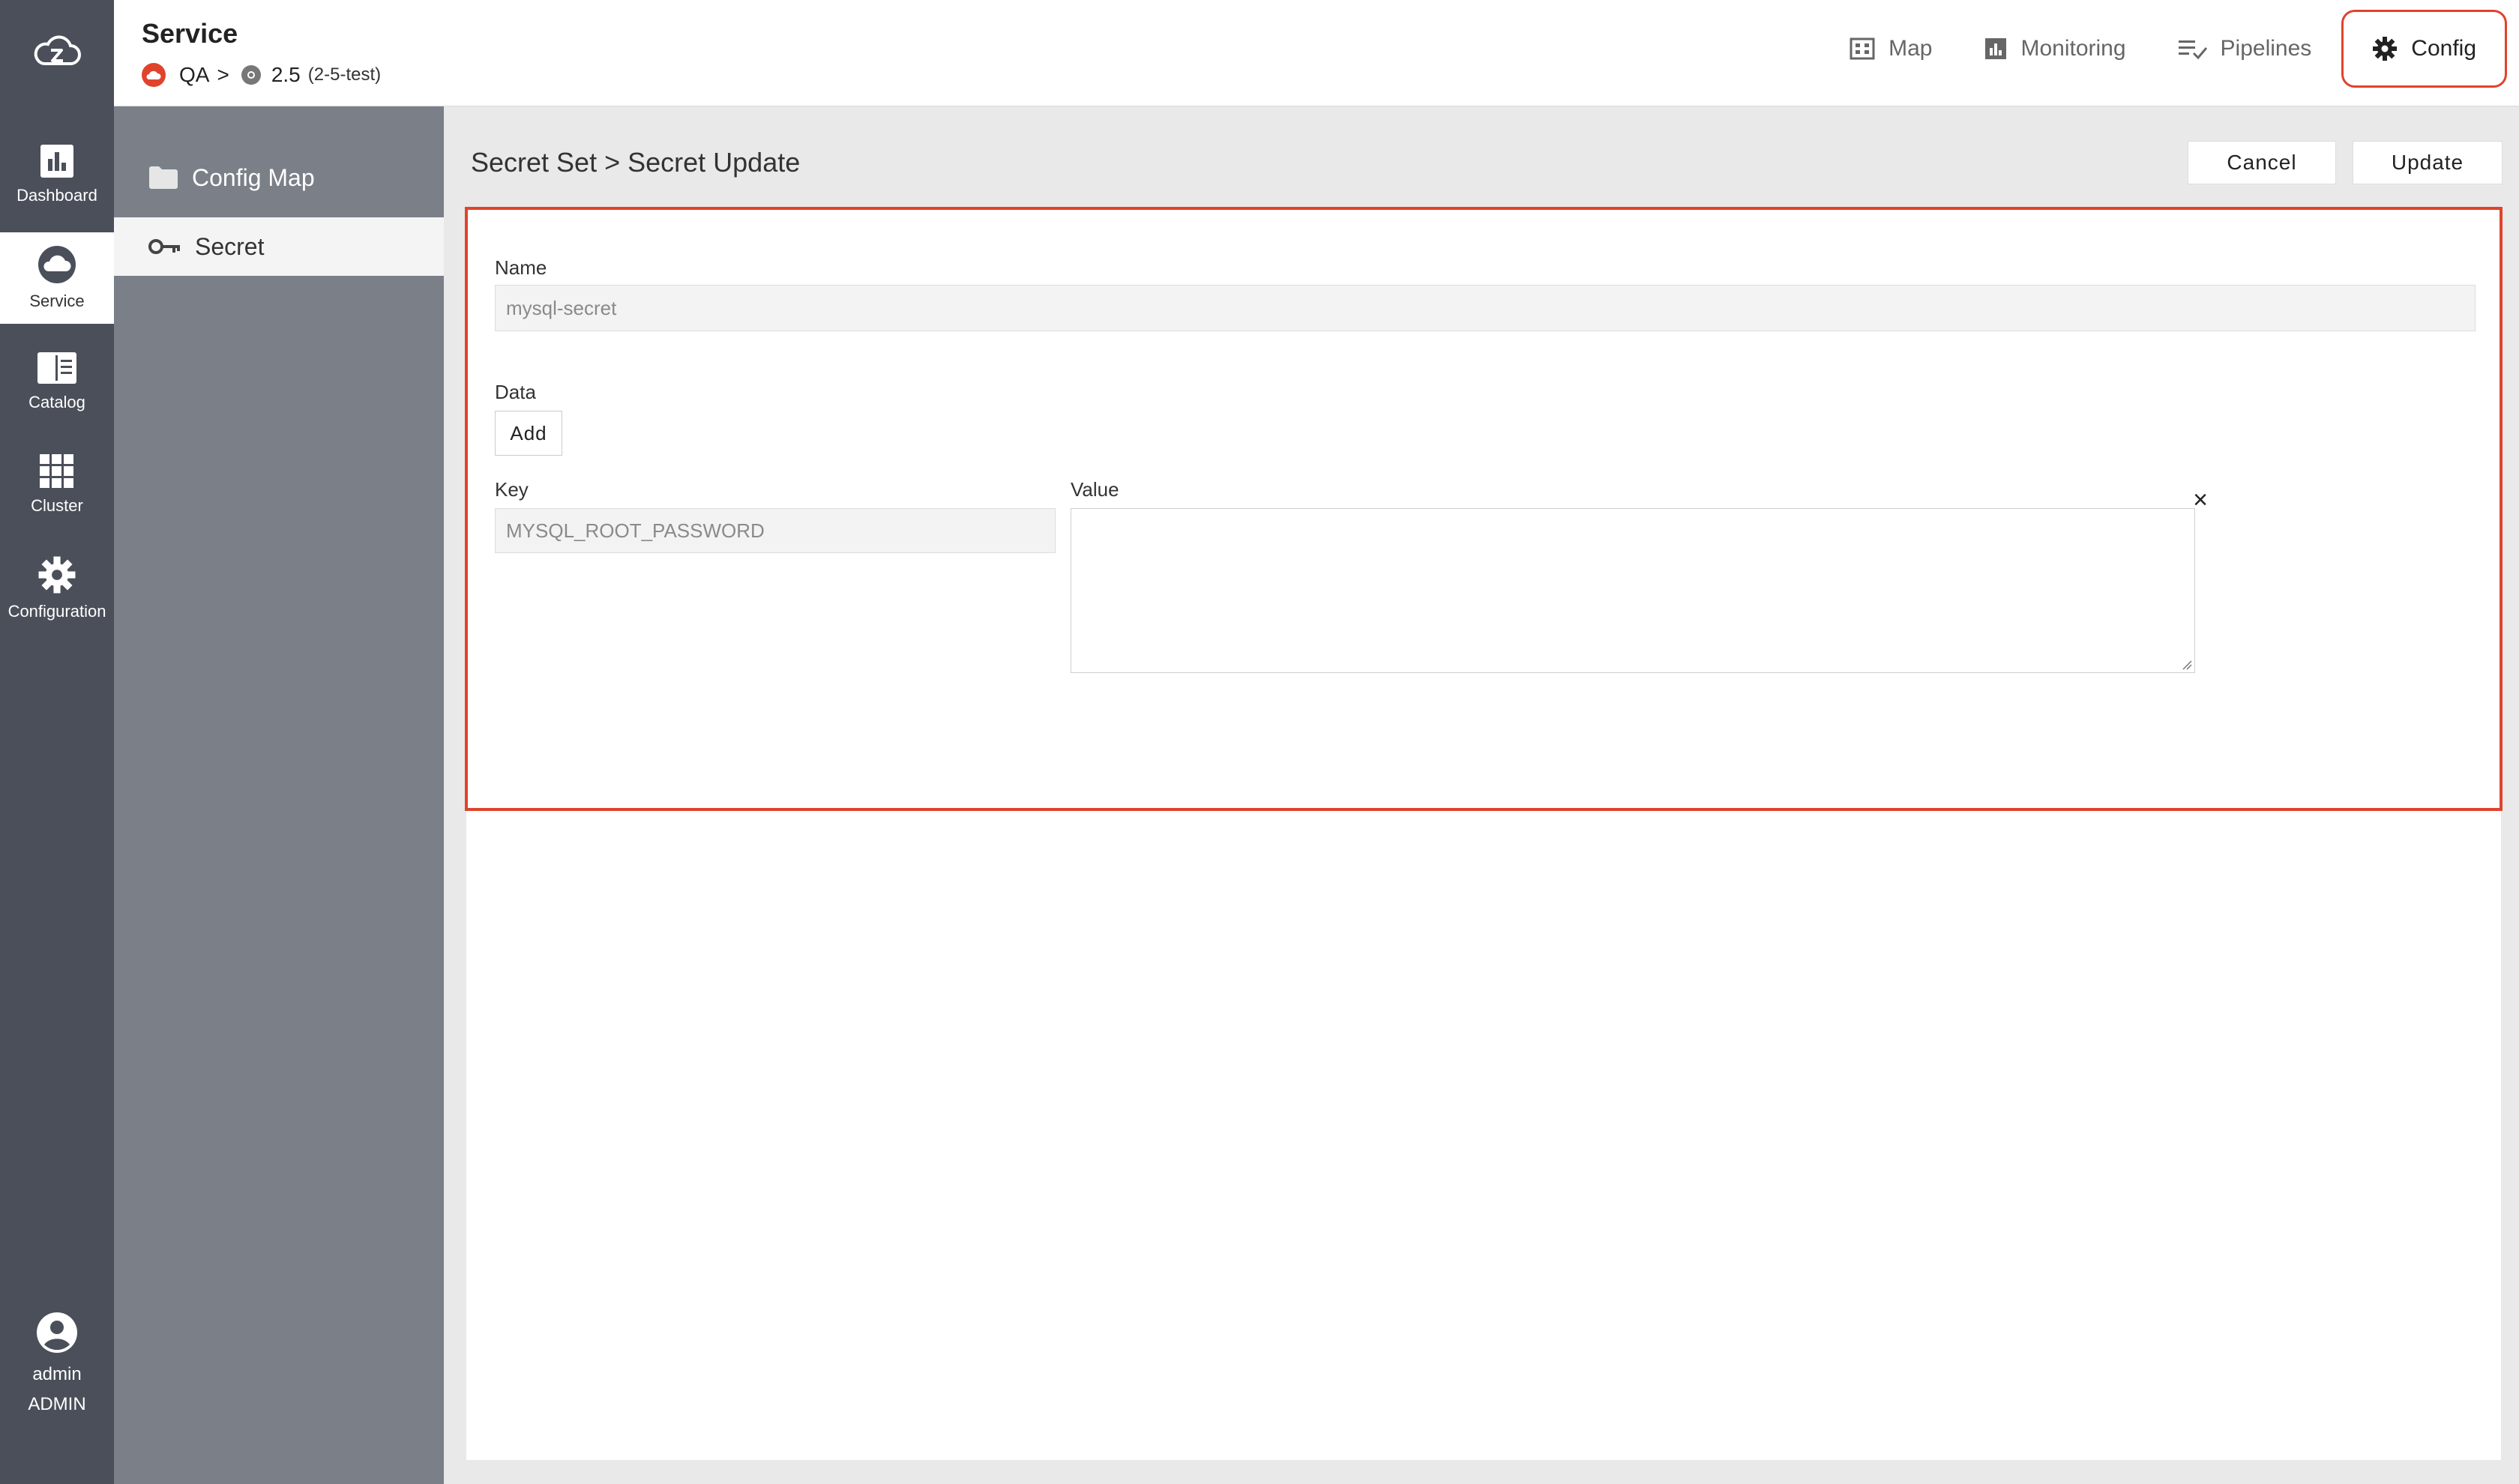  What do you see at coordinates (1485, 308) in the screenshot?
I see `name-field: mysql-secret` at bounding box center [1485, 308].